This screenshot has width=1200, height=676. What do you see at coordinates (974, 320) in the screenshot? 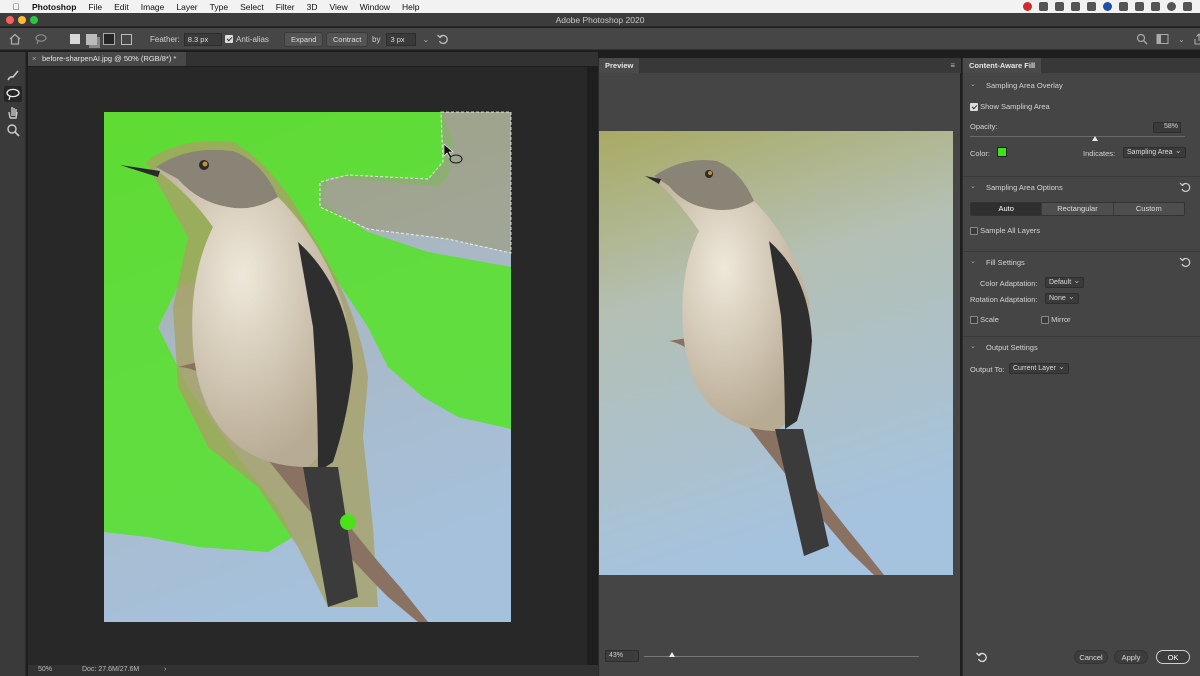
I see `scale-checkbox` at bounding box center [974, 320].